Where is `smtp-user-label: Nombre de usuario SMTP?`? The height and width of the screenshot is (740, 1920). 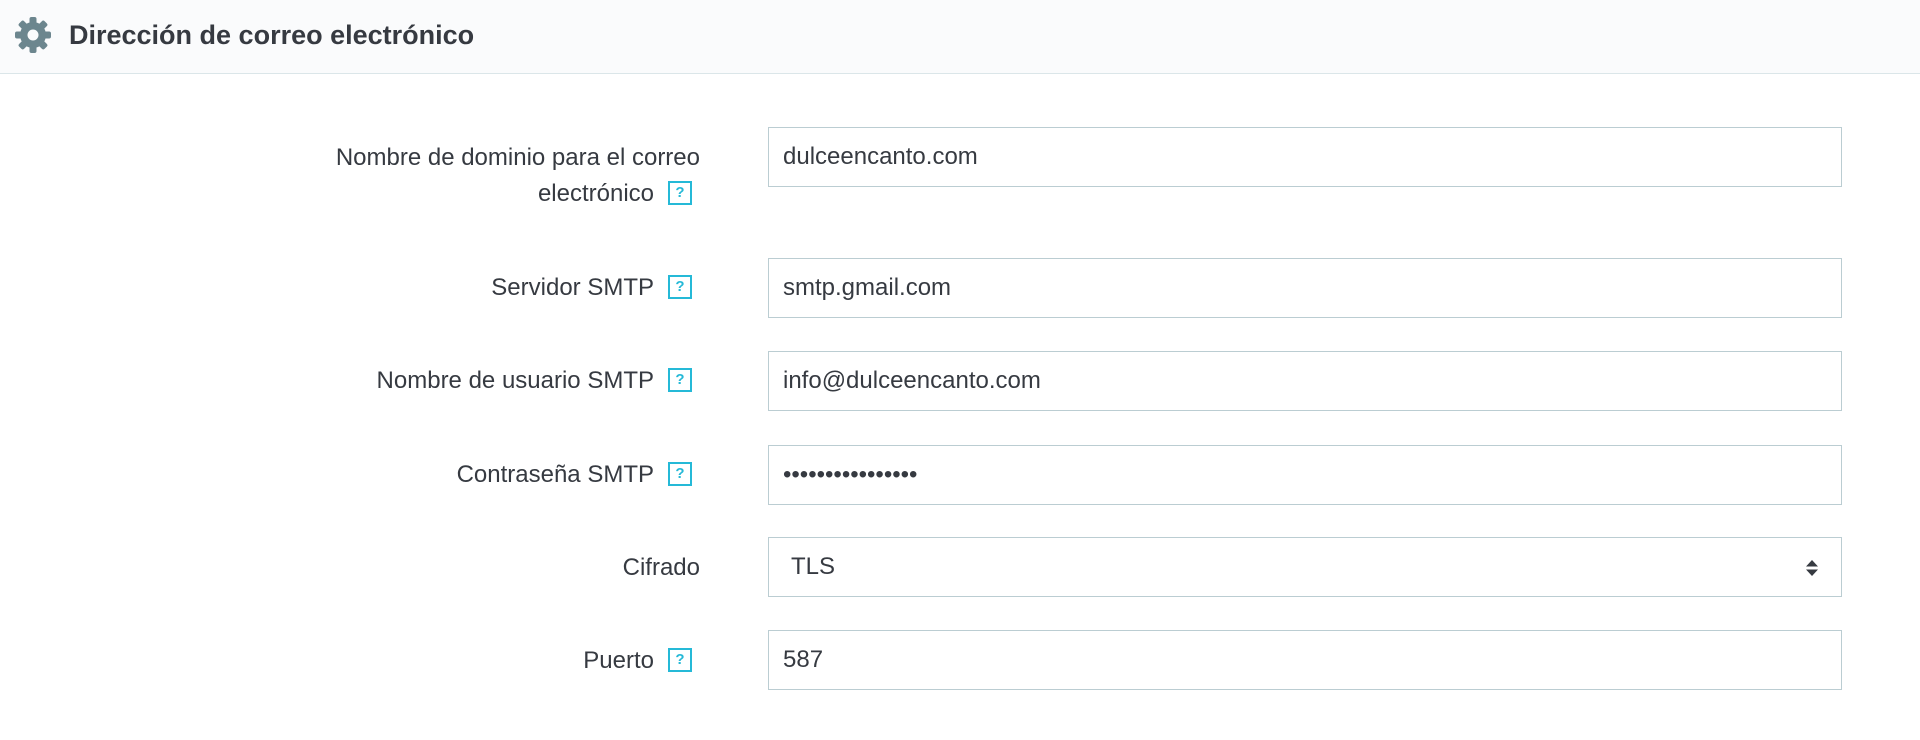 smtp-user-label: Nombre de usuario SMTP? is located at coordinates (538, 381).